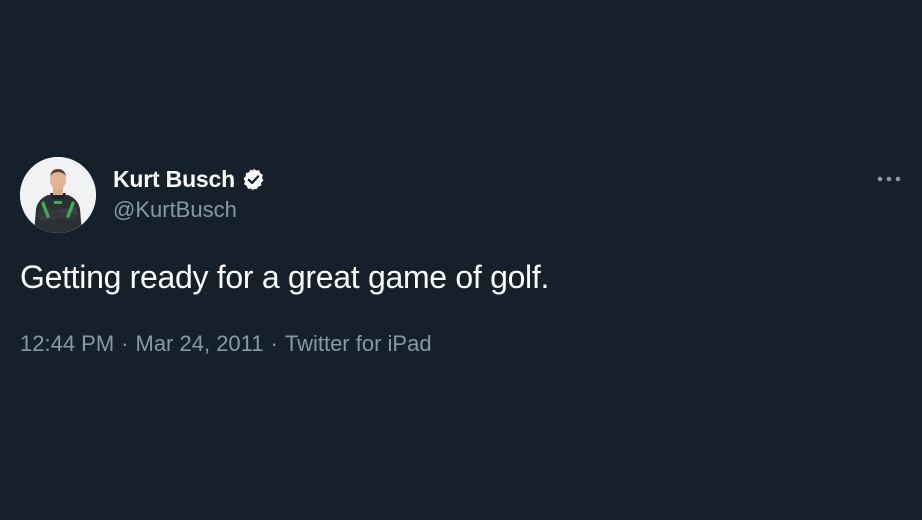 The width and height of the screenshot is (922, 520). I want to click on tweet-source: Twitter for iPad, so click(358, 343).